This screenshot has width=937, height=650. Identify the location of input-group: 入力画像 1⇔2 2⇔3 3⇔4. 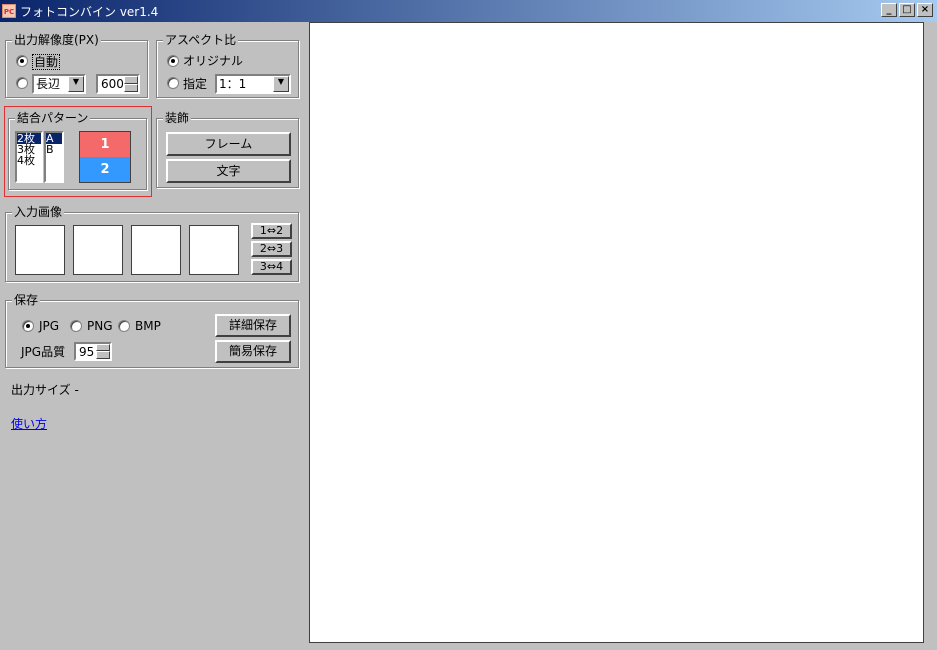
(152, 243).